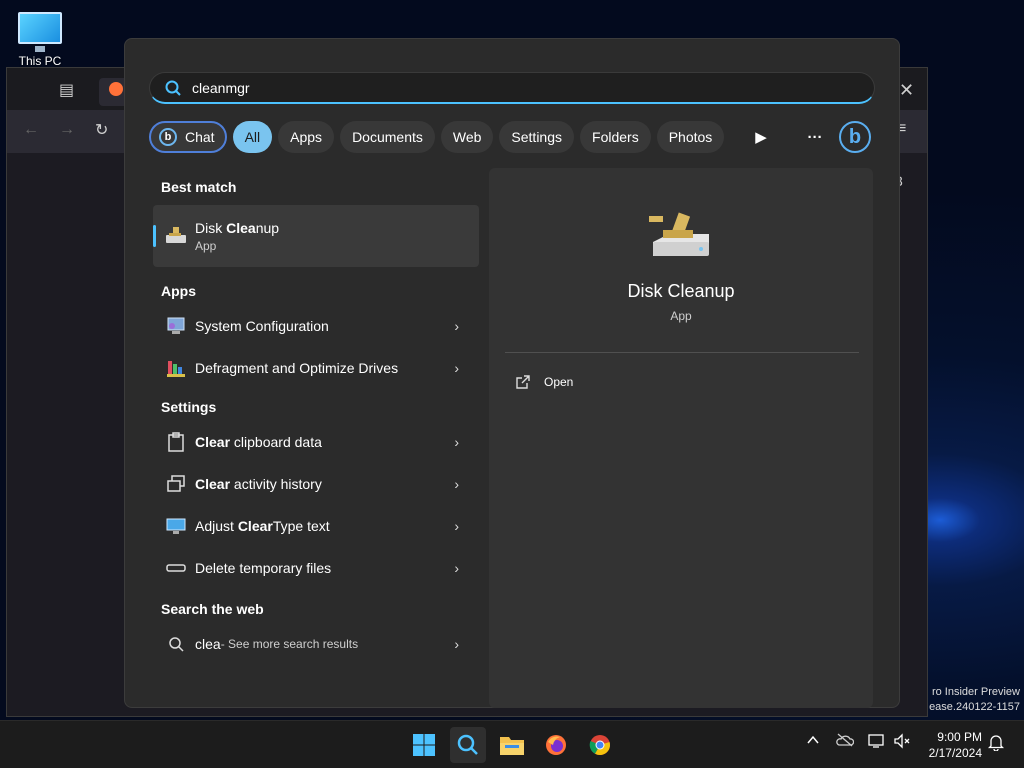 Image resolution: width=1024 pixels, height=768 pixels. I want to click on volume-muted-icon, so click(903, 742).